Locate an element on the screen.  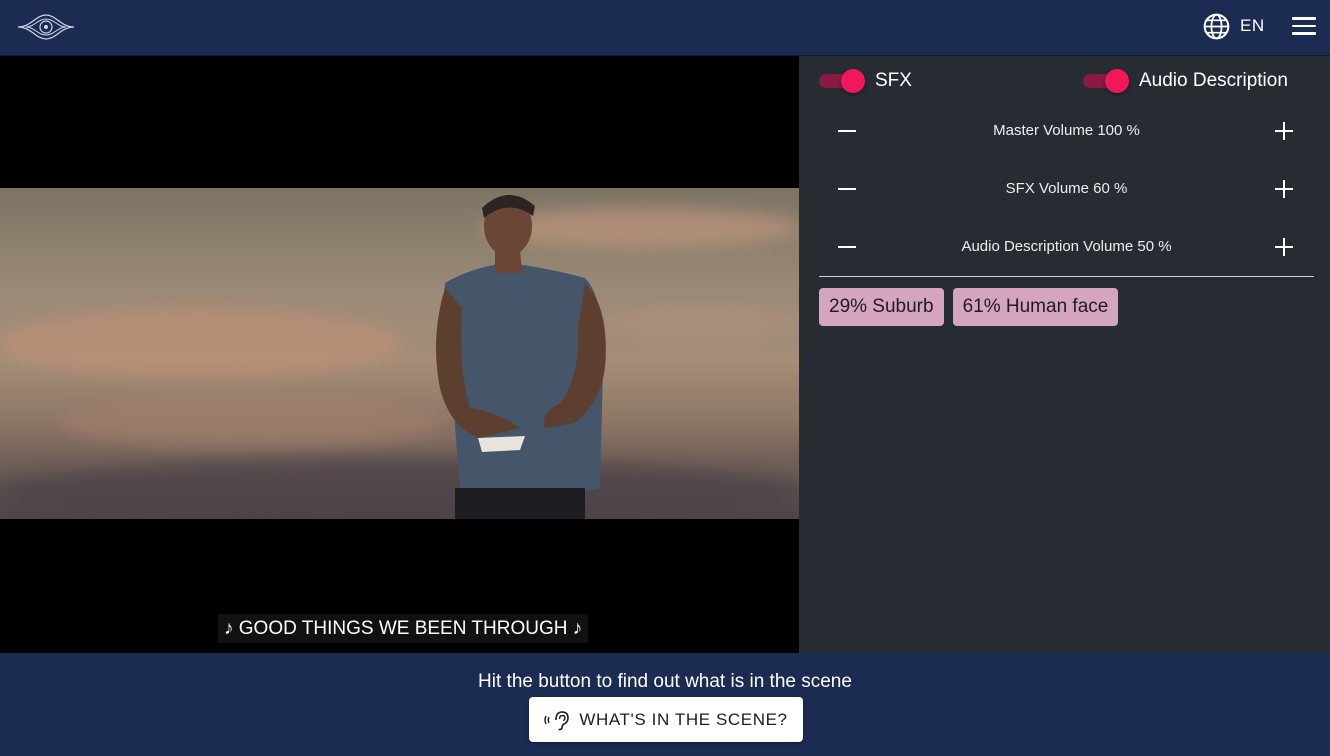
language-selector: EN is located at coordinates (1252, 26).